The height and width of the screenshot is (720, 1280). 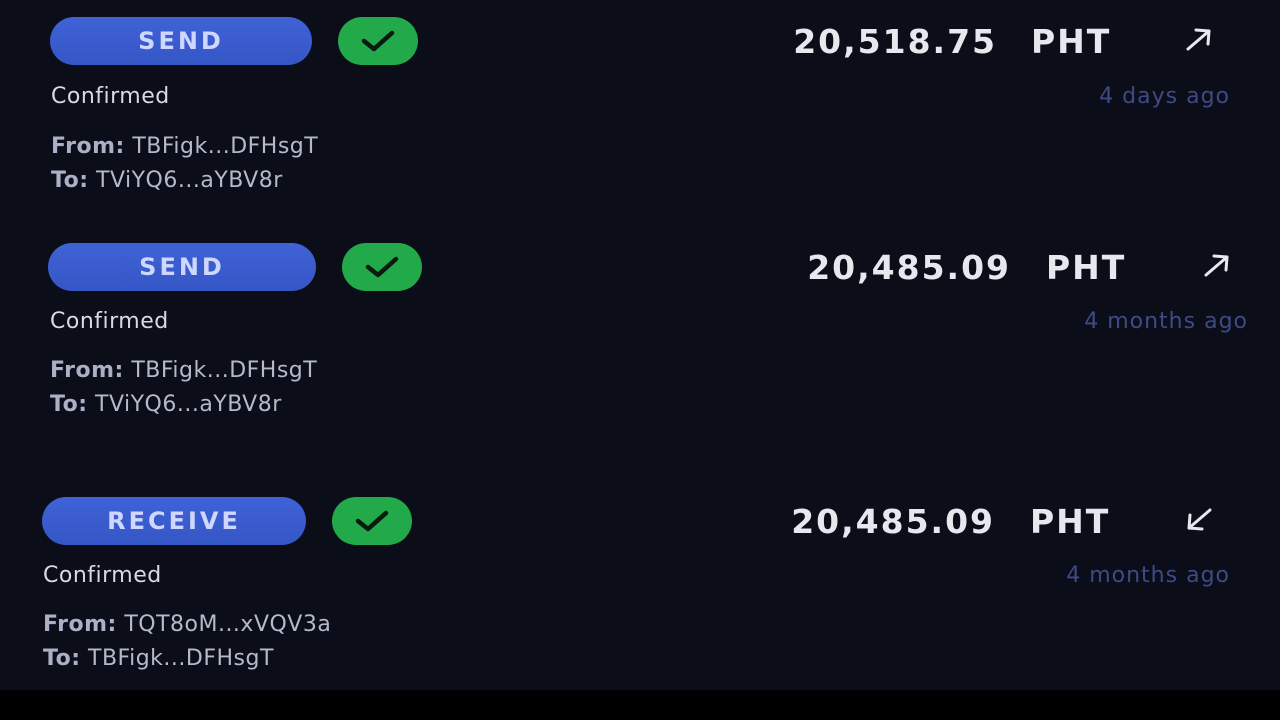 I want to click on amount-value: 20,518.75, so click(x=895, y=41).